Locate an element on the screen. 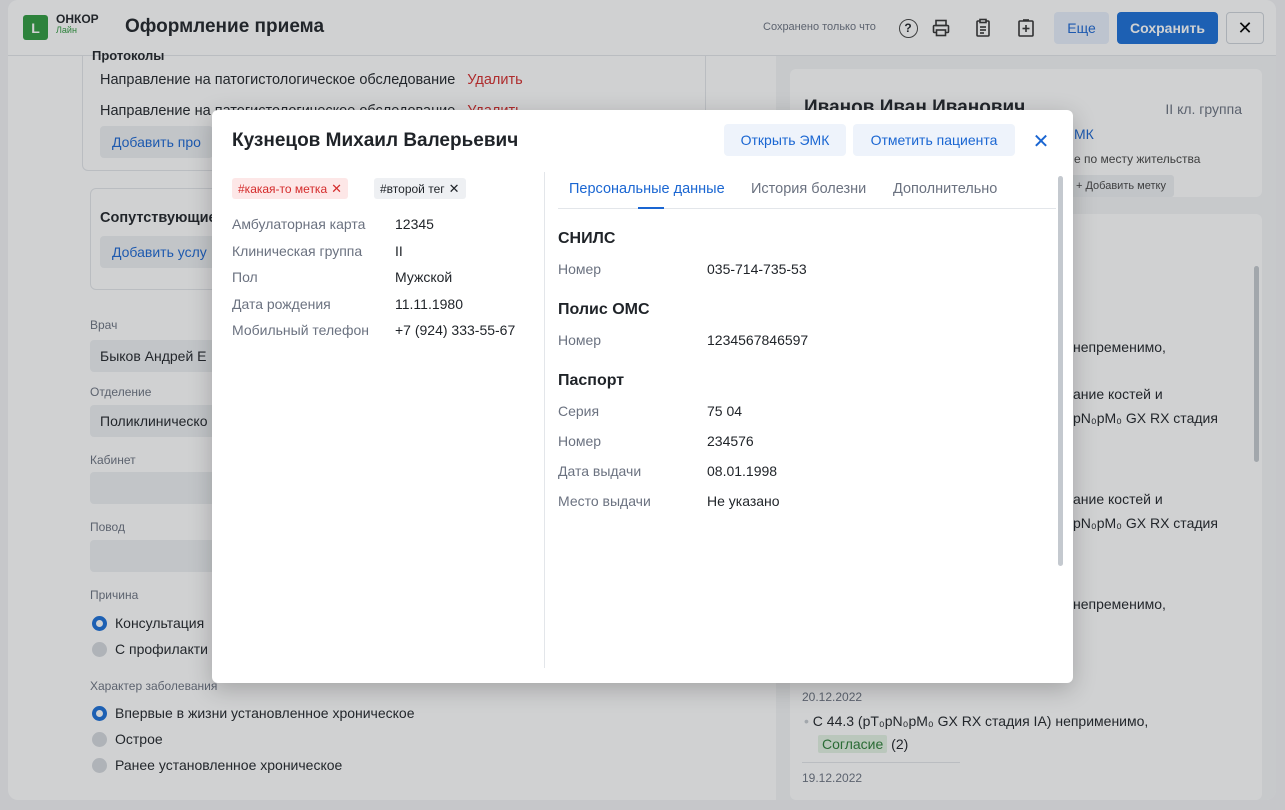 This screenshot has width=1285, height=810. info-value: +7 (924) 333-55-67 is located at coordinates (455, 330).